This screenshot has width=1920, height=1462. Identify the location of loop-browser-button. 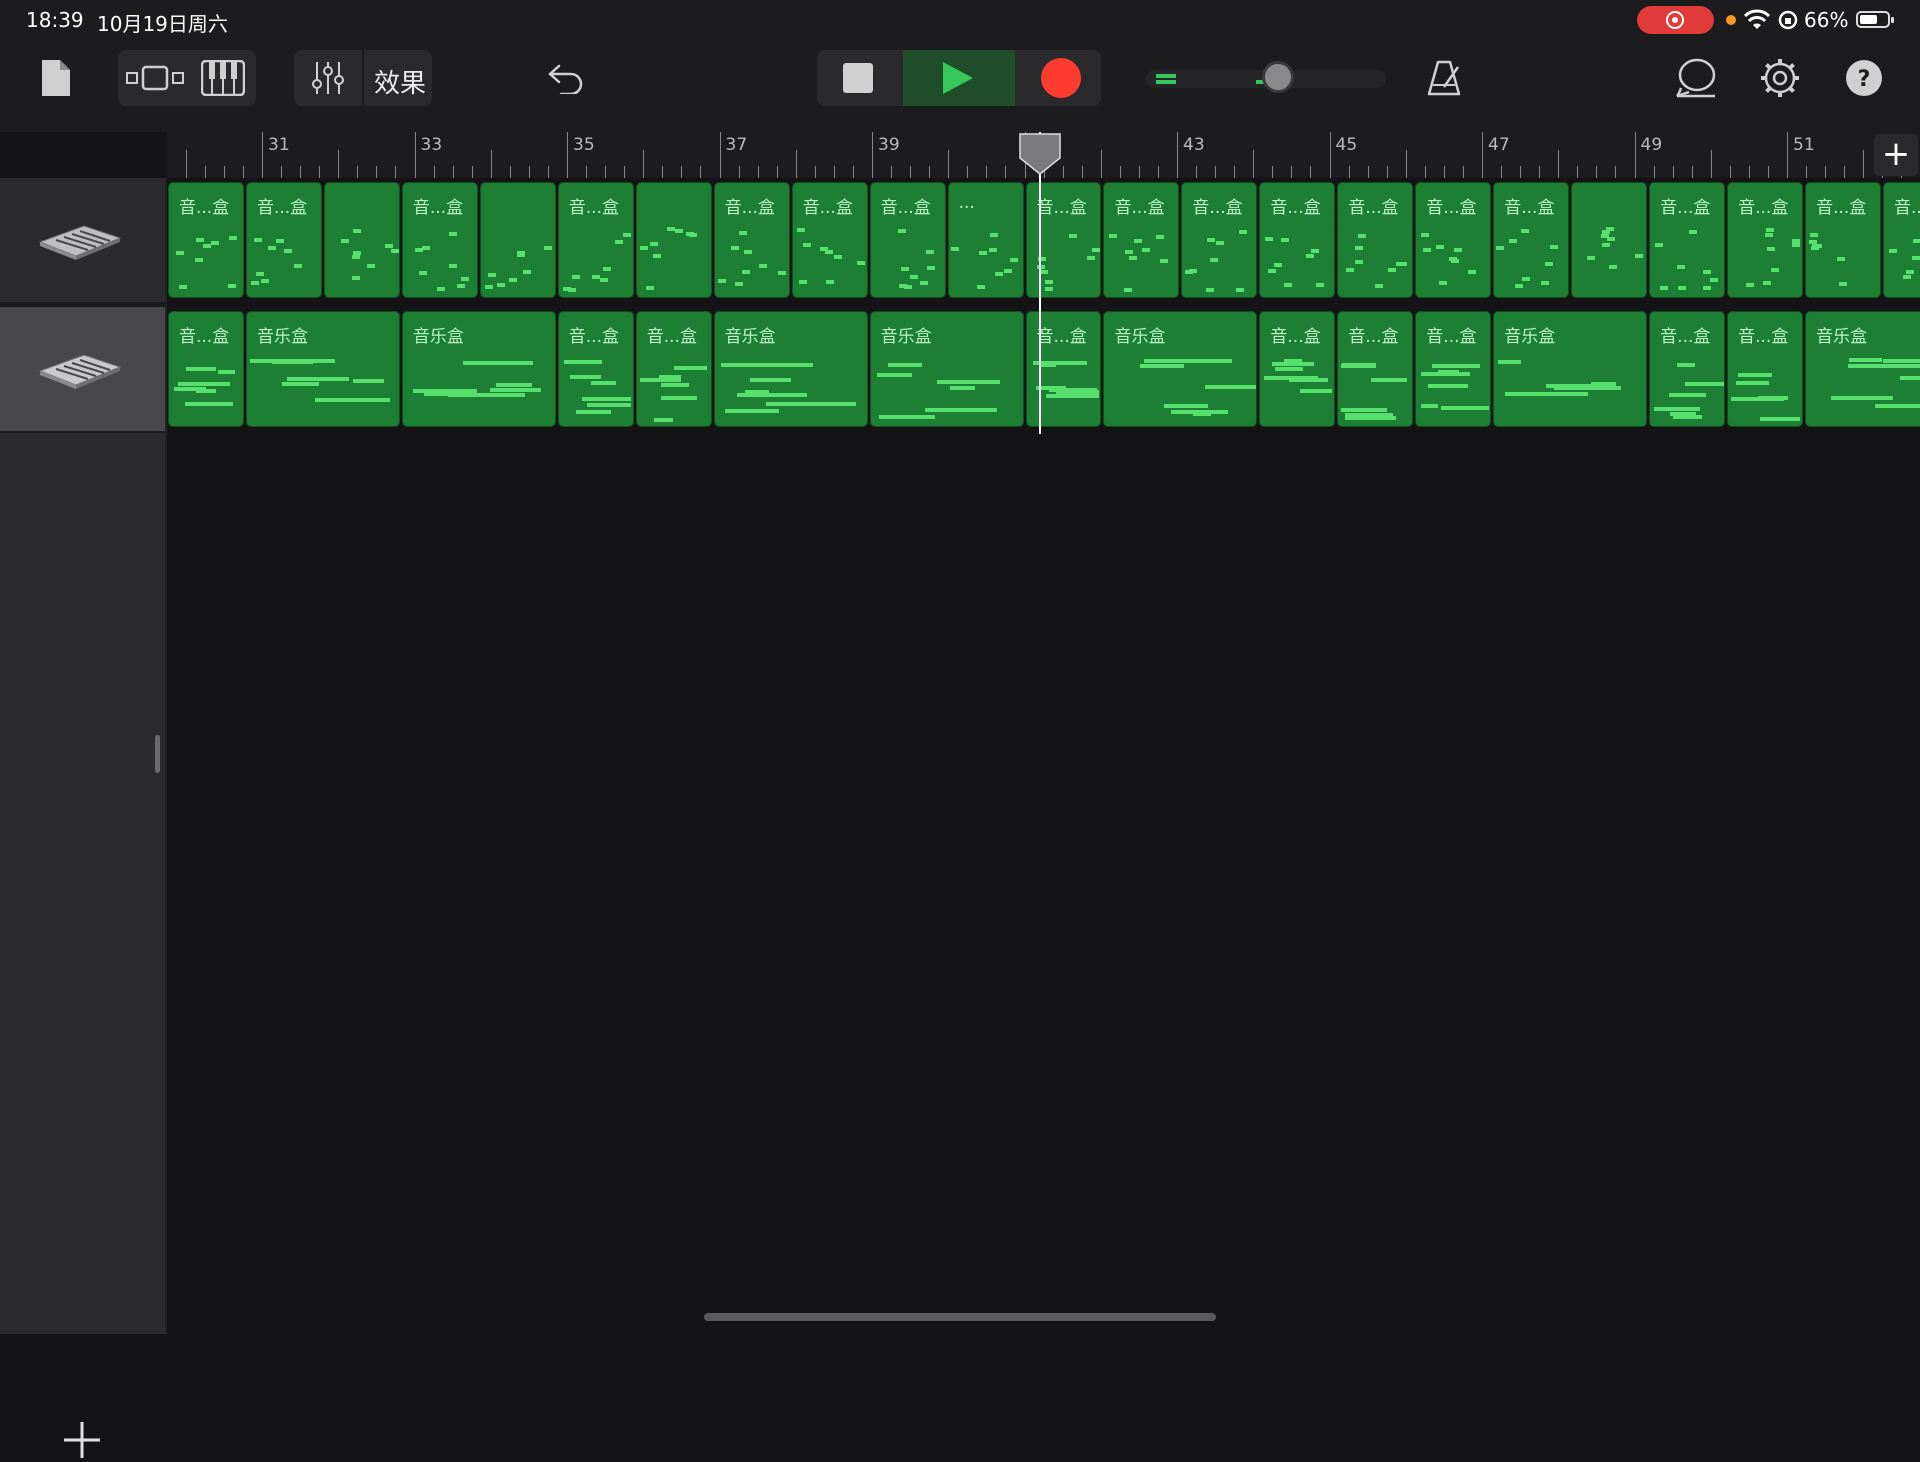
(1696, 78).